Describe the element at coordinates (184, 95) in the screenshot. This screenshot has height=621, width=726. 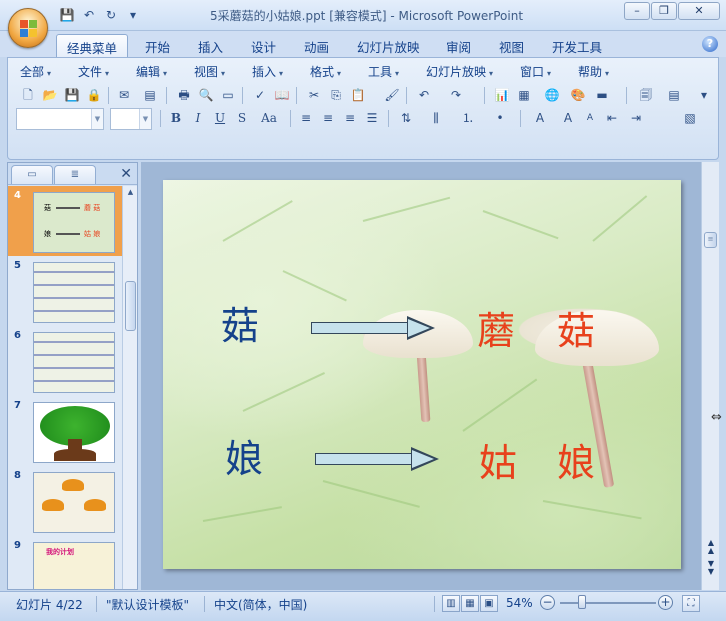
I see `print-icon: 🖶` at that location.